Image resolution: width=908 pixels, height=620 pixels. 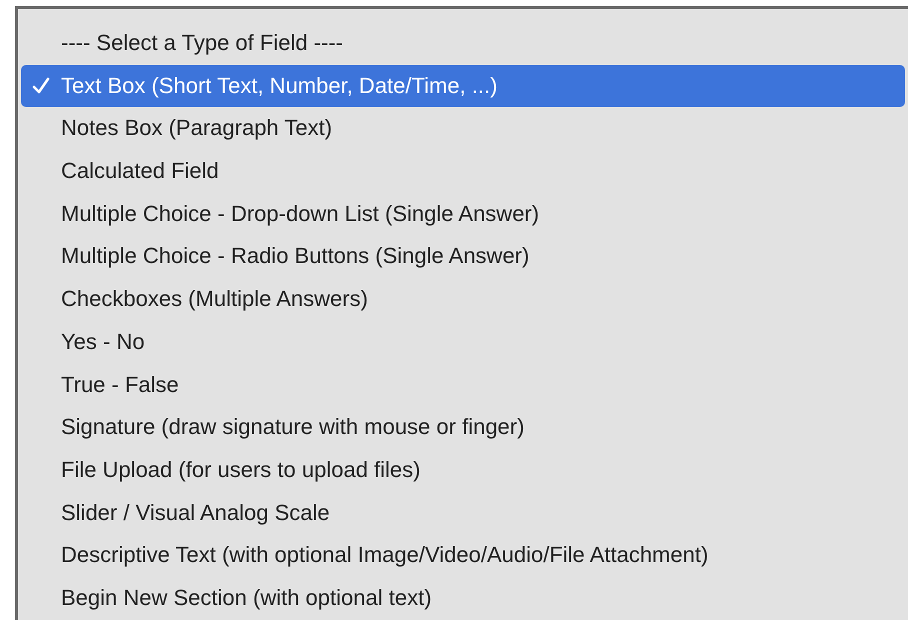 I want to click on menu-item: Notes Box (Paragraph Text), so click(x=463, y=128).